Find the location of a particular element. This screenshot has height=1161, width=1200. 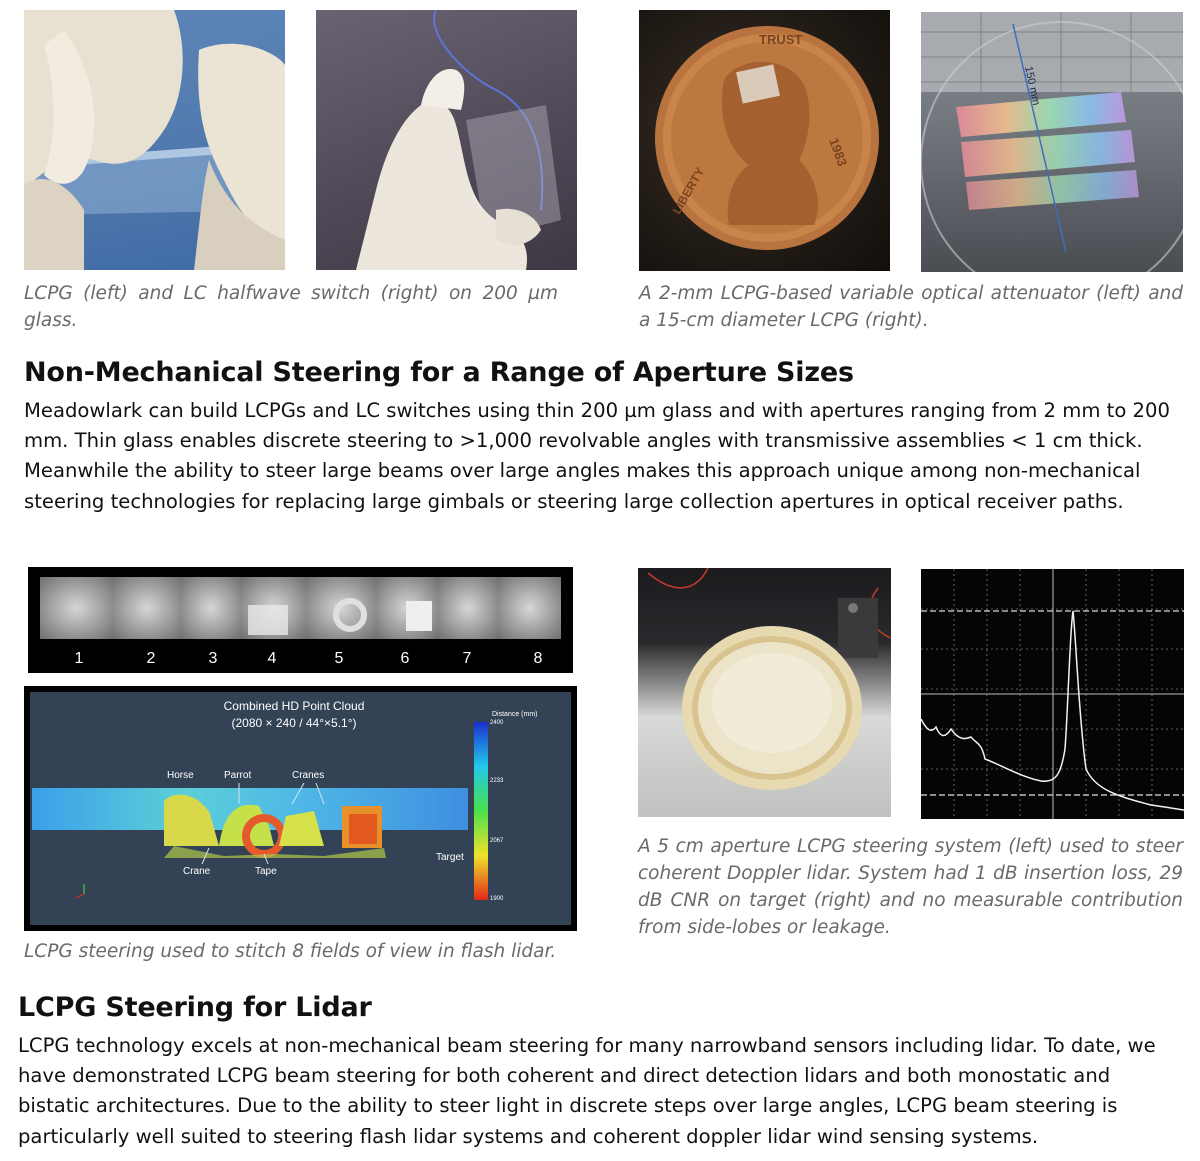

section-heading-lidar: LCPG Steering for Lidar is located at coordinates (195, 1007).